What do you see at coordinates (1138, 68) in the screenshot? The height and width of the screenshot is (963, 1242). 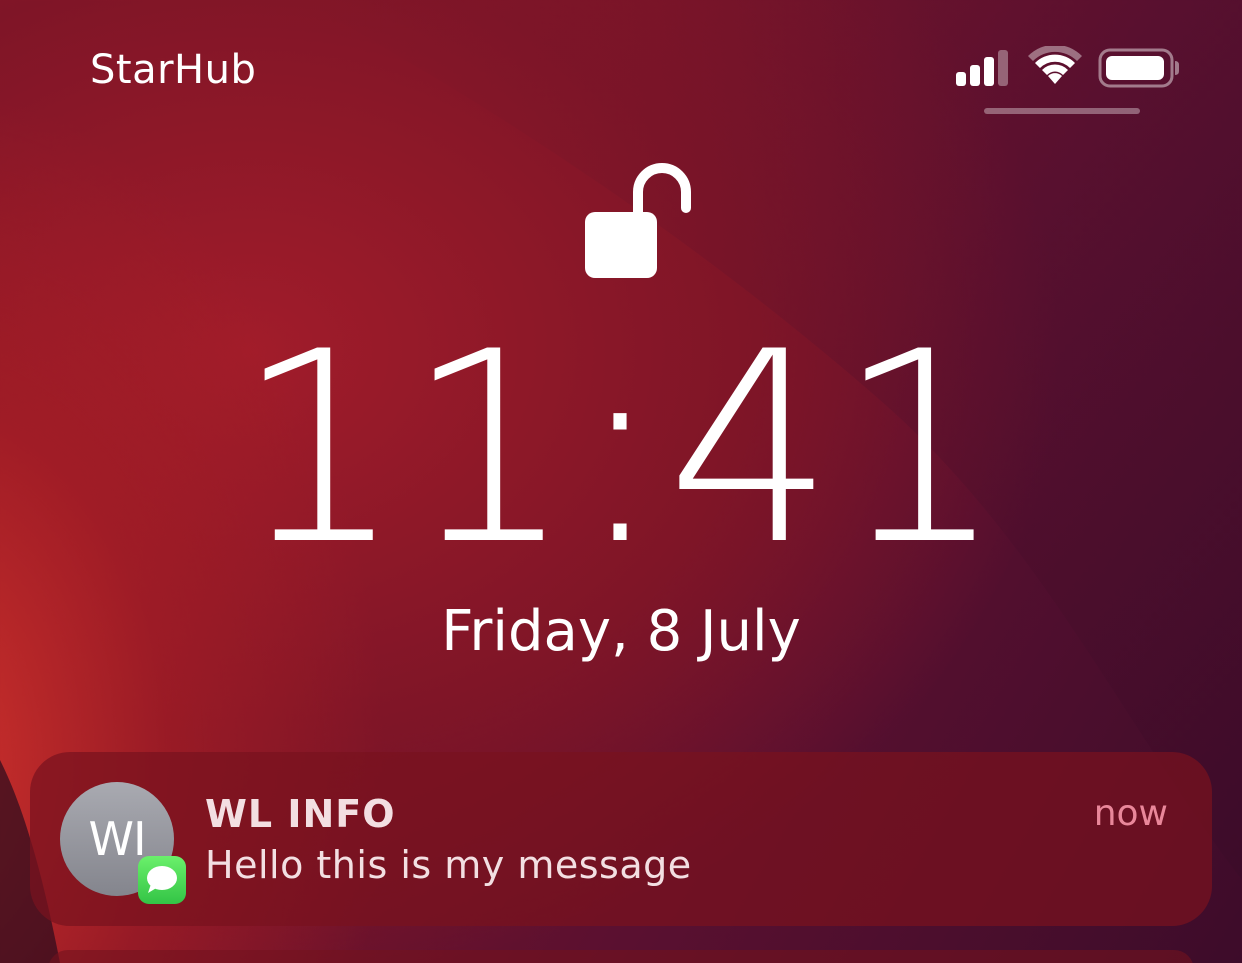 I see `battery-icon` at bounding box center [1138, 68].